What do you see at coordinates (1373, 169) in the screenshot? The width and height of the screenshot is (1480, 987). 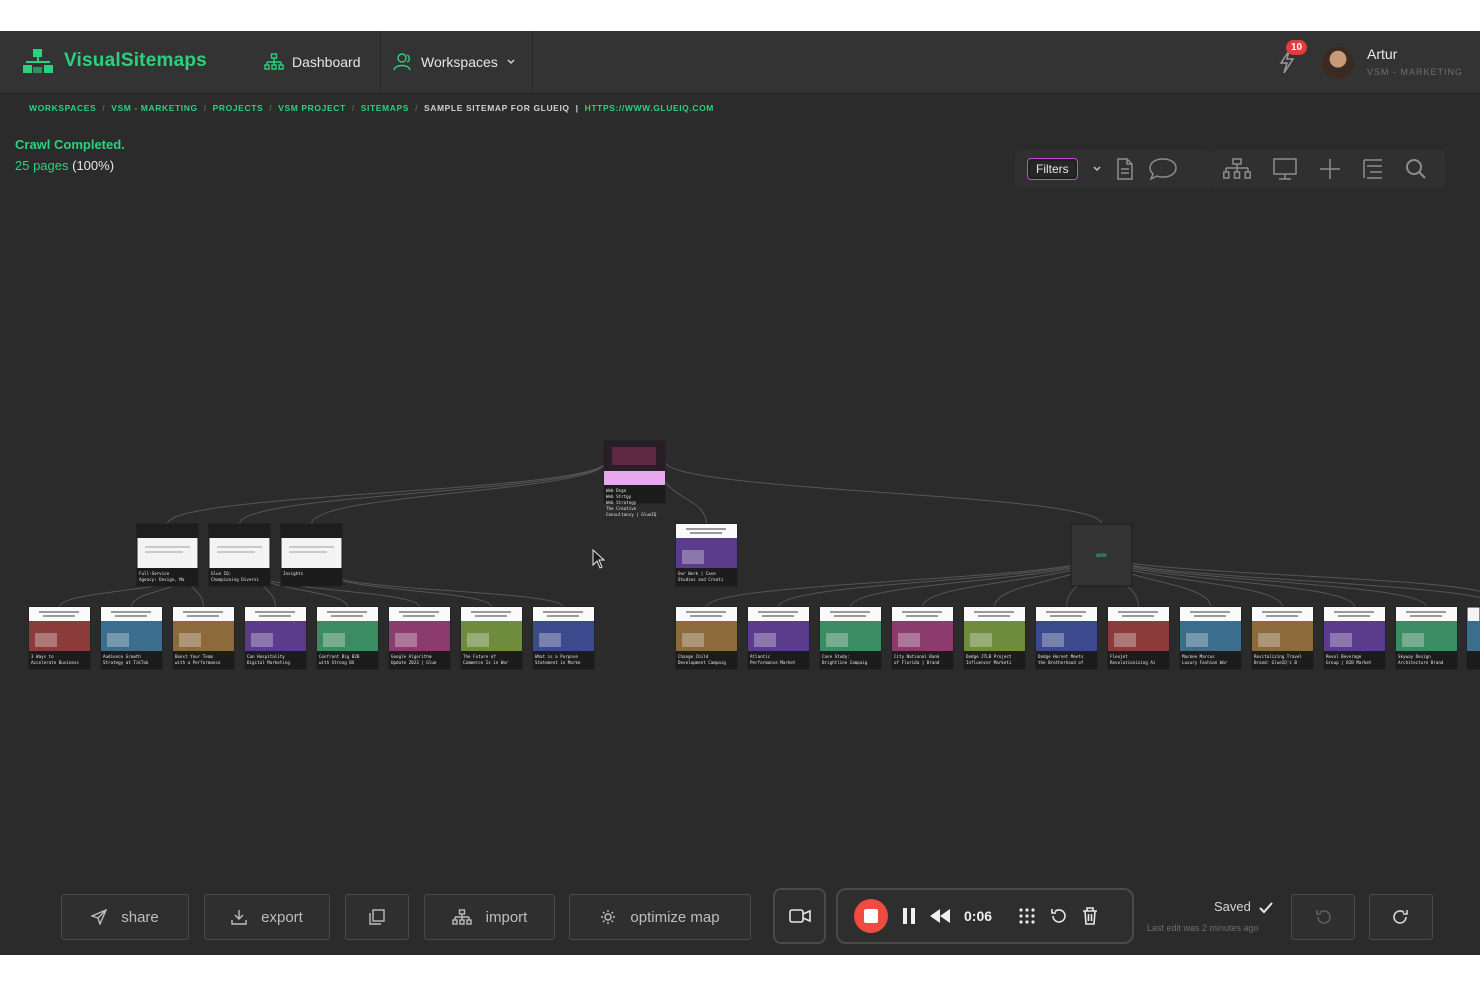 I see `list-view-icon` at bounding box center [1373, 169].